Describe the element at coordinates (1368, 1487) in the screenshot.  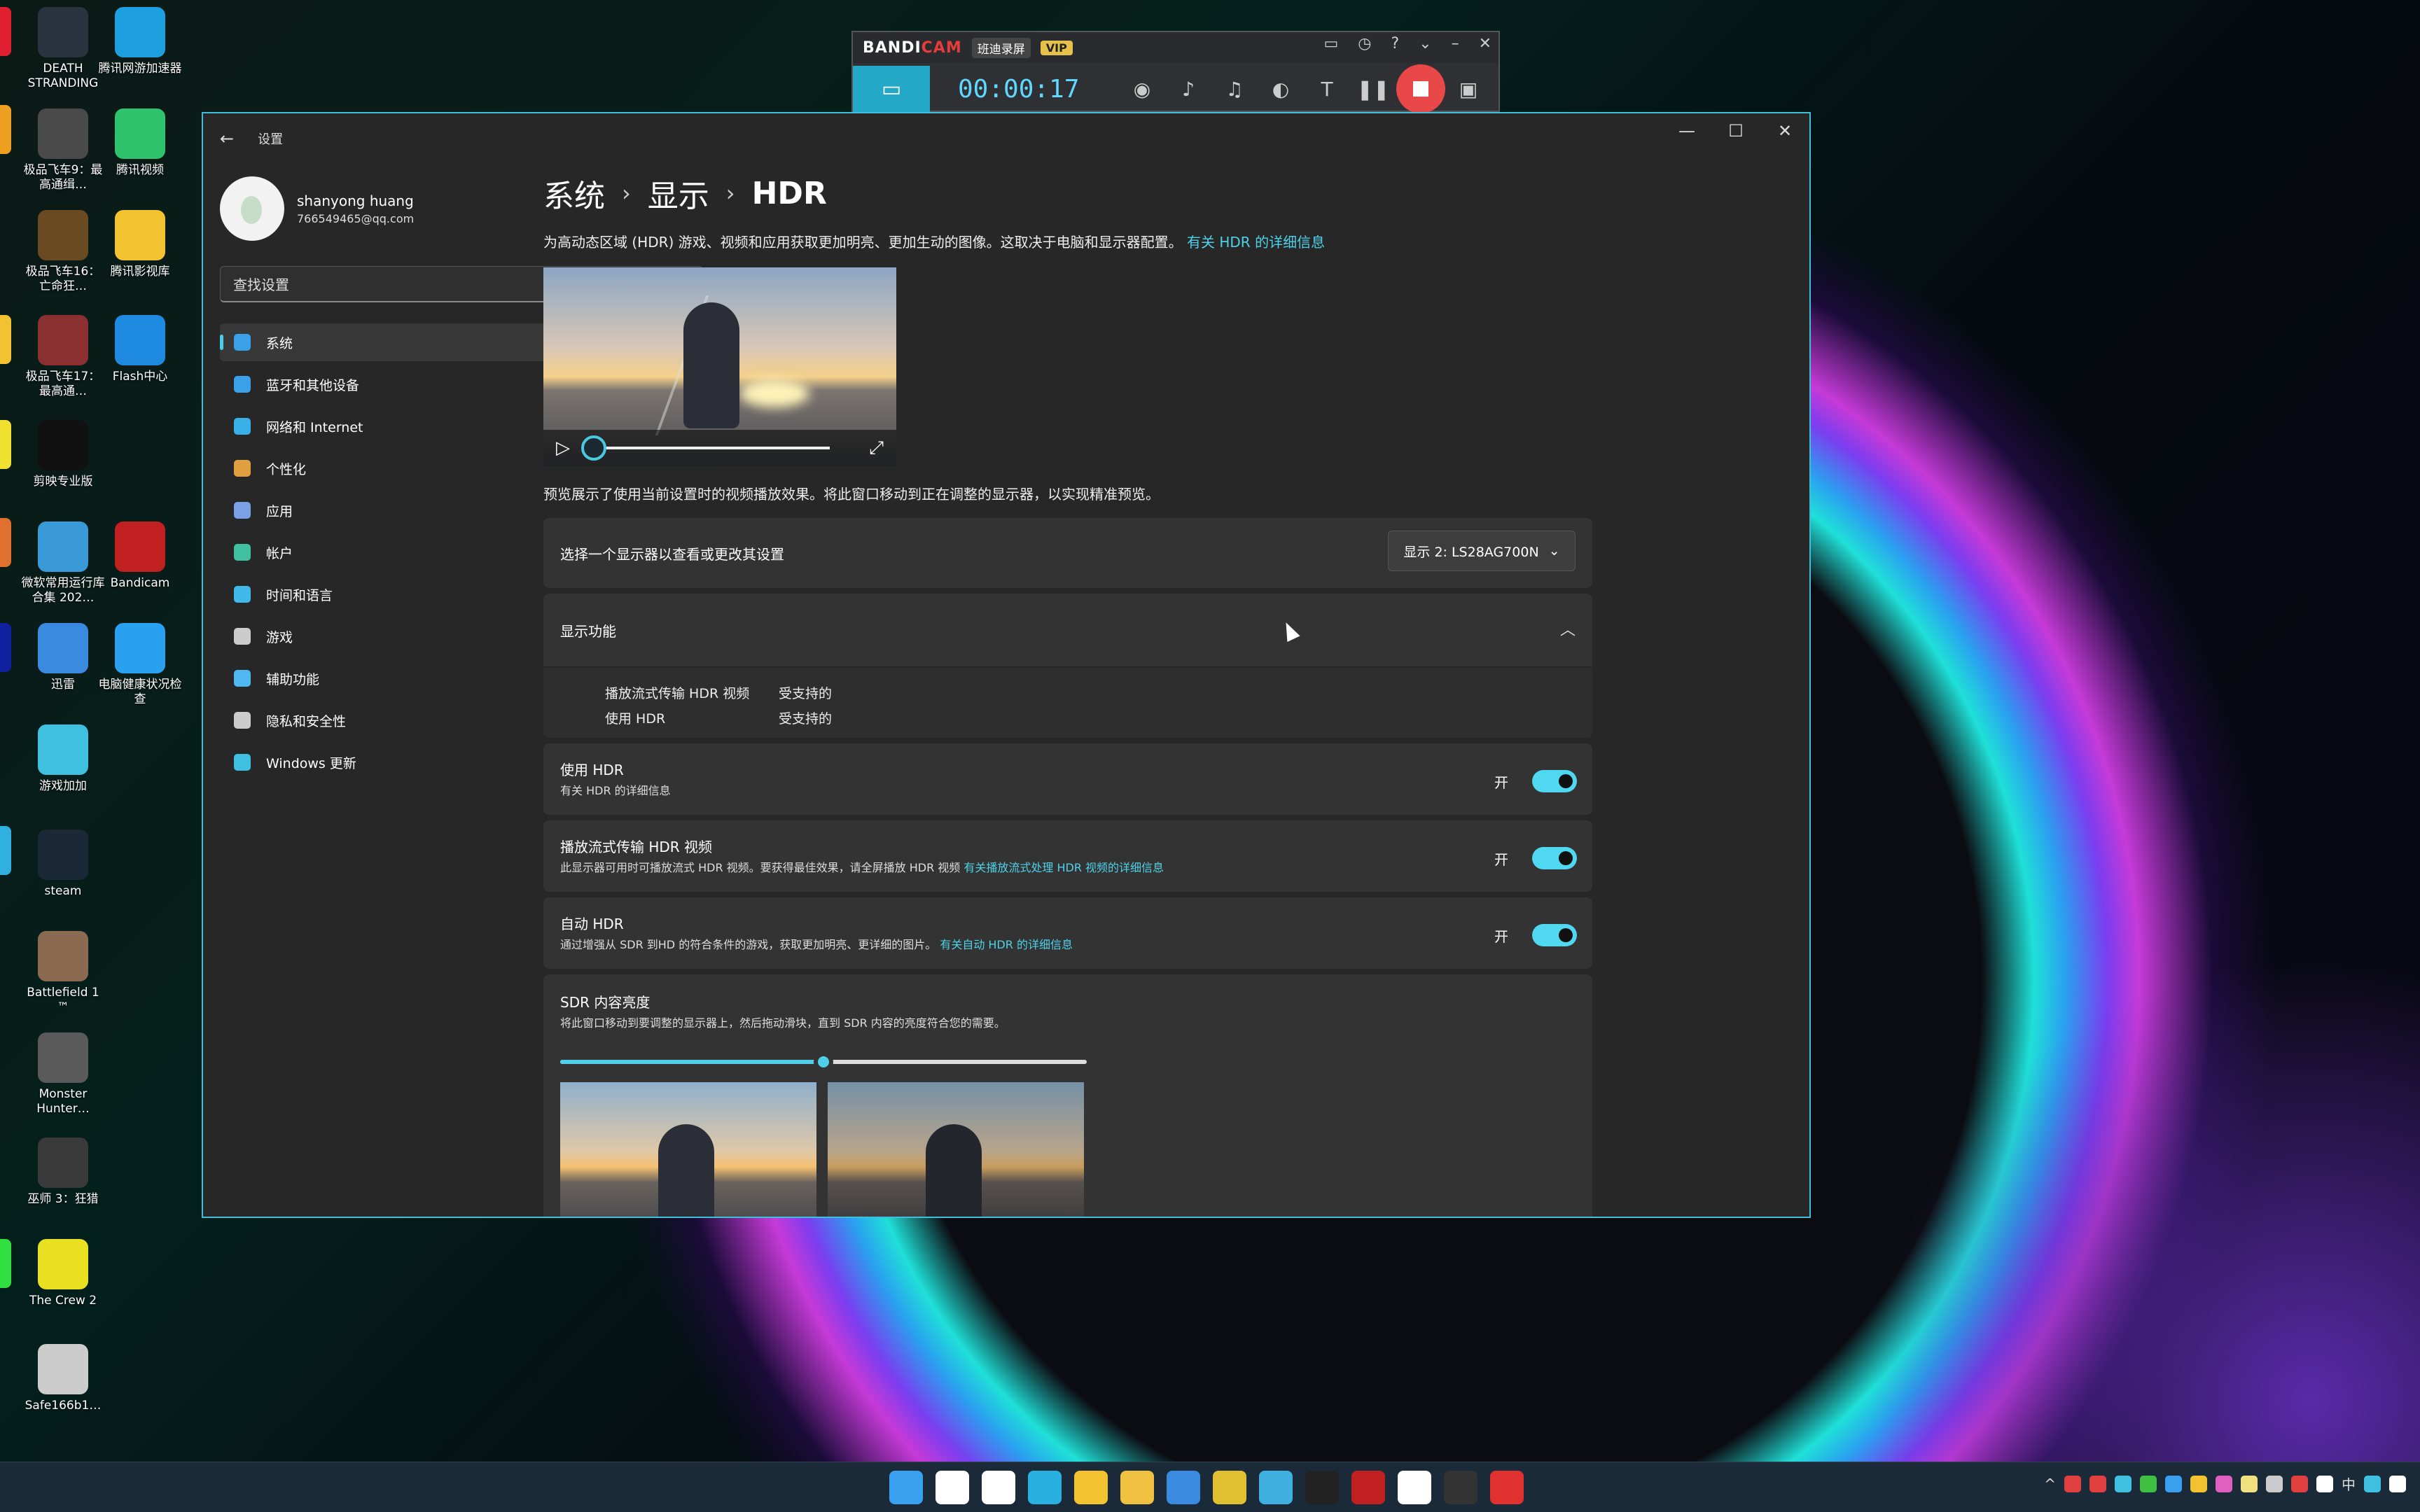
I see `bandicam-icon` at that location.